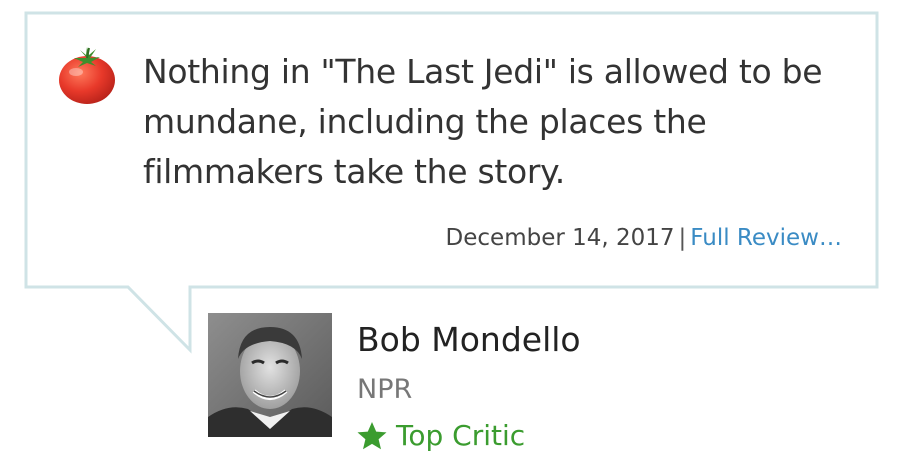 This screenshot has height=474, width=904. Describe the element at coordinates (270, 375) in the screenshot. I see `critic-avatar` at that location.